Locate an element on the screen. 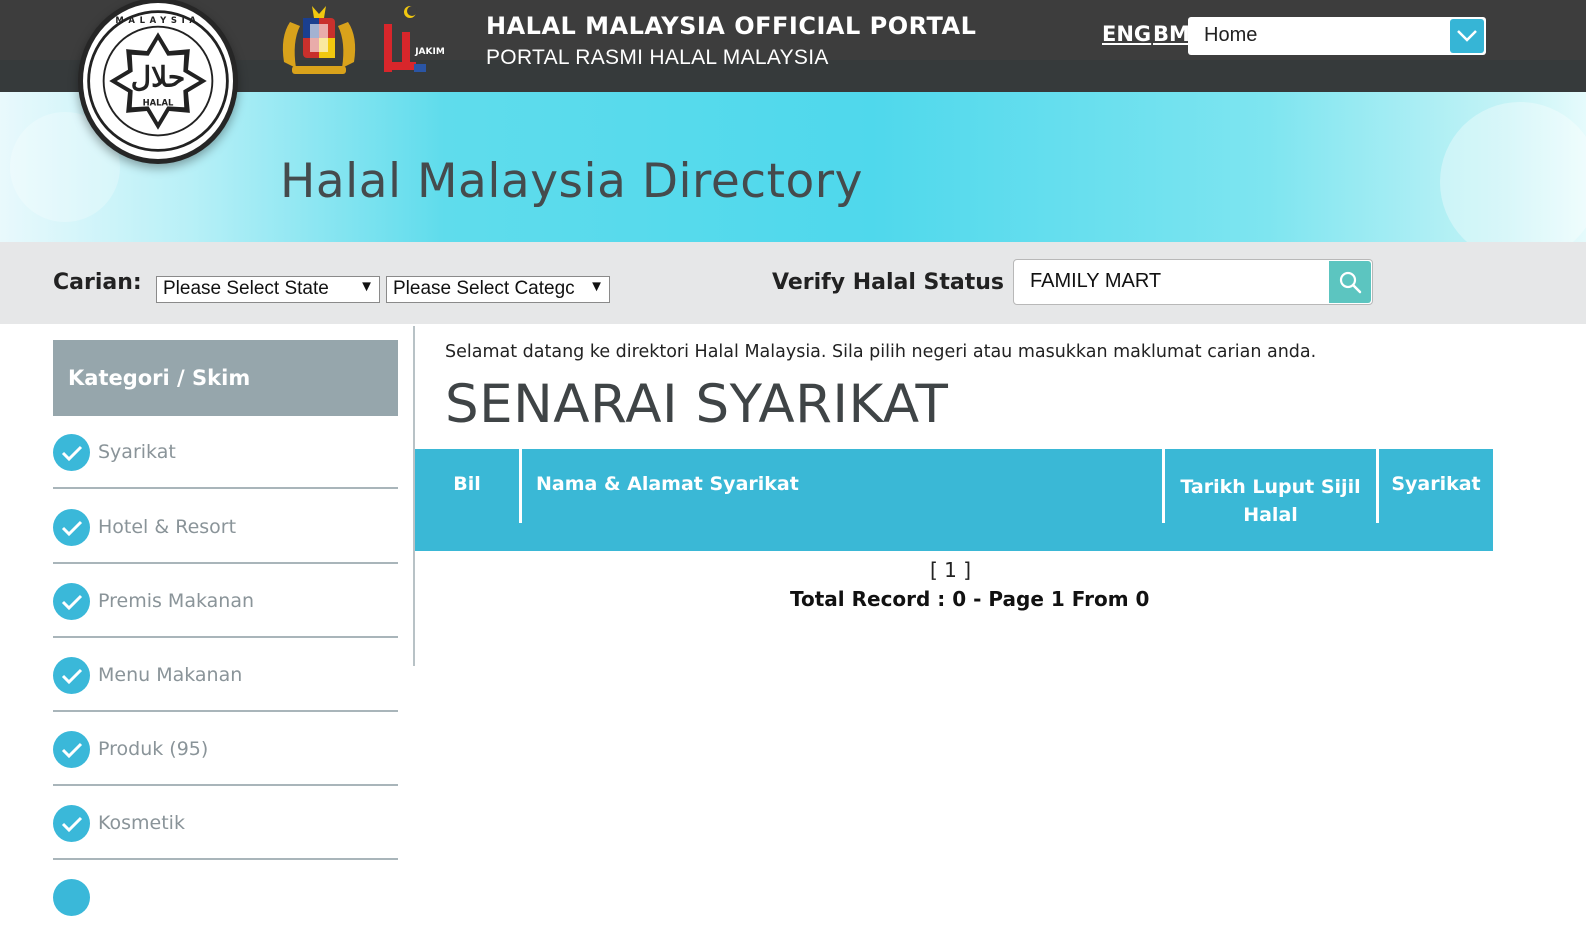 The image size is (1586, 934). sidebar-item-label: Syarikat is located at coordinates (137, 452).